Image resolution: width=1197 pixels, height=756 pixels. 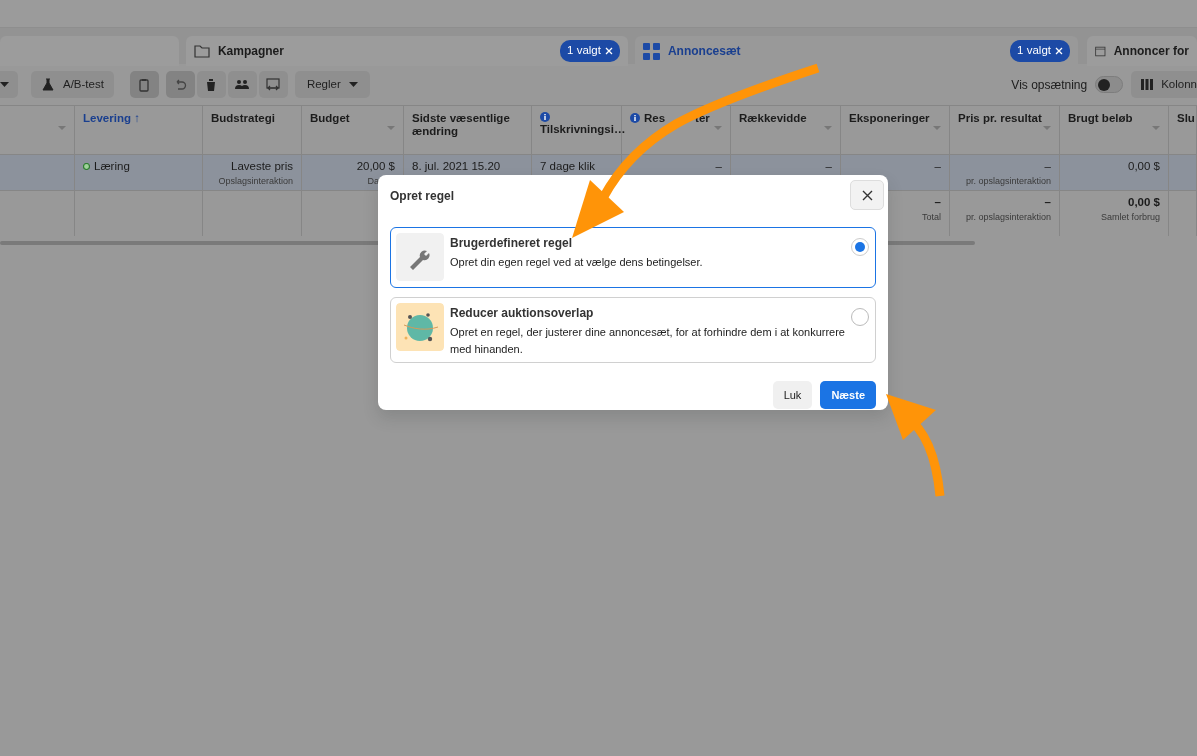 I want to click on column-header: Res, so click(x=655, y=119).